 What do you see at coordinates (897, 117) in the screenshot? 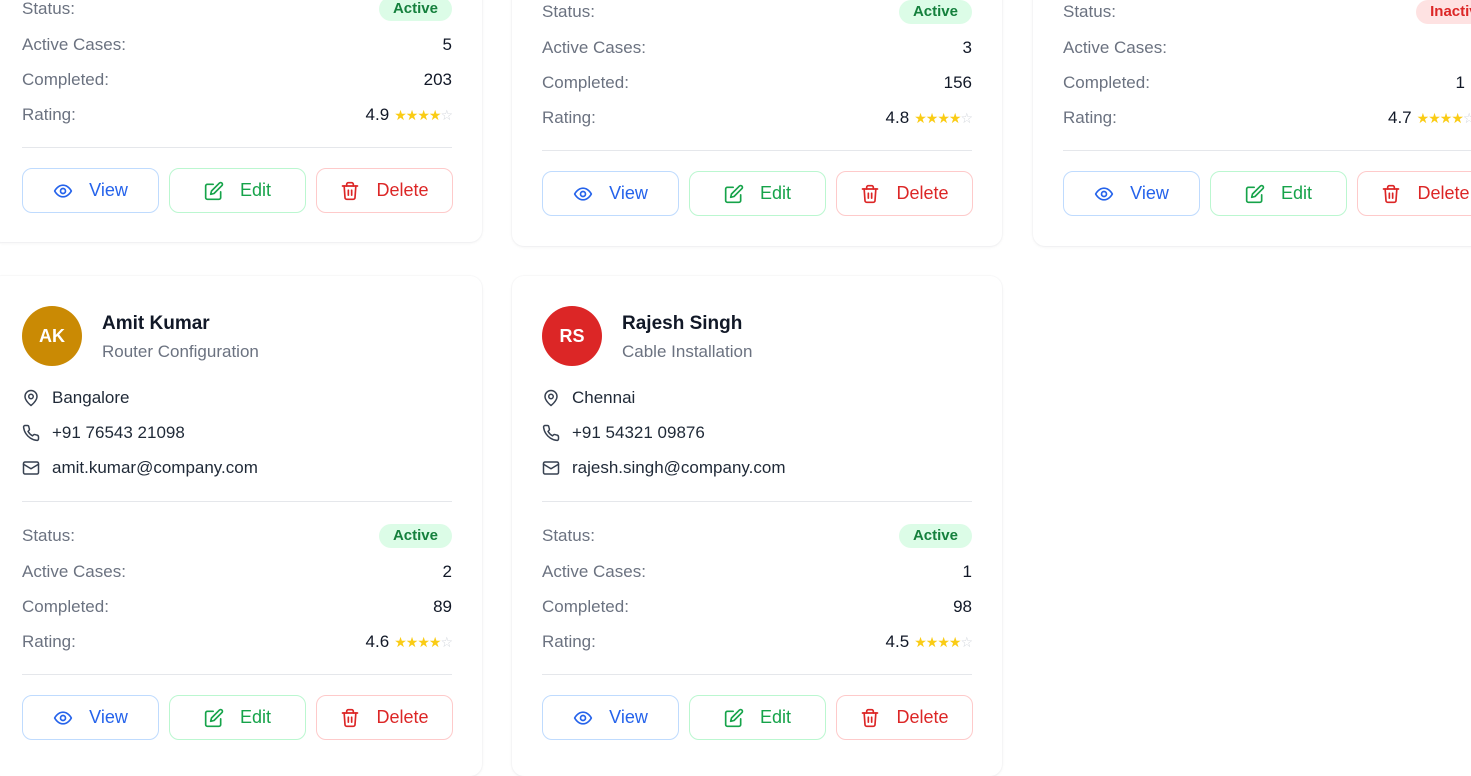
I see `rating-value: 4.8` at bounding box center [897, 117].